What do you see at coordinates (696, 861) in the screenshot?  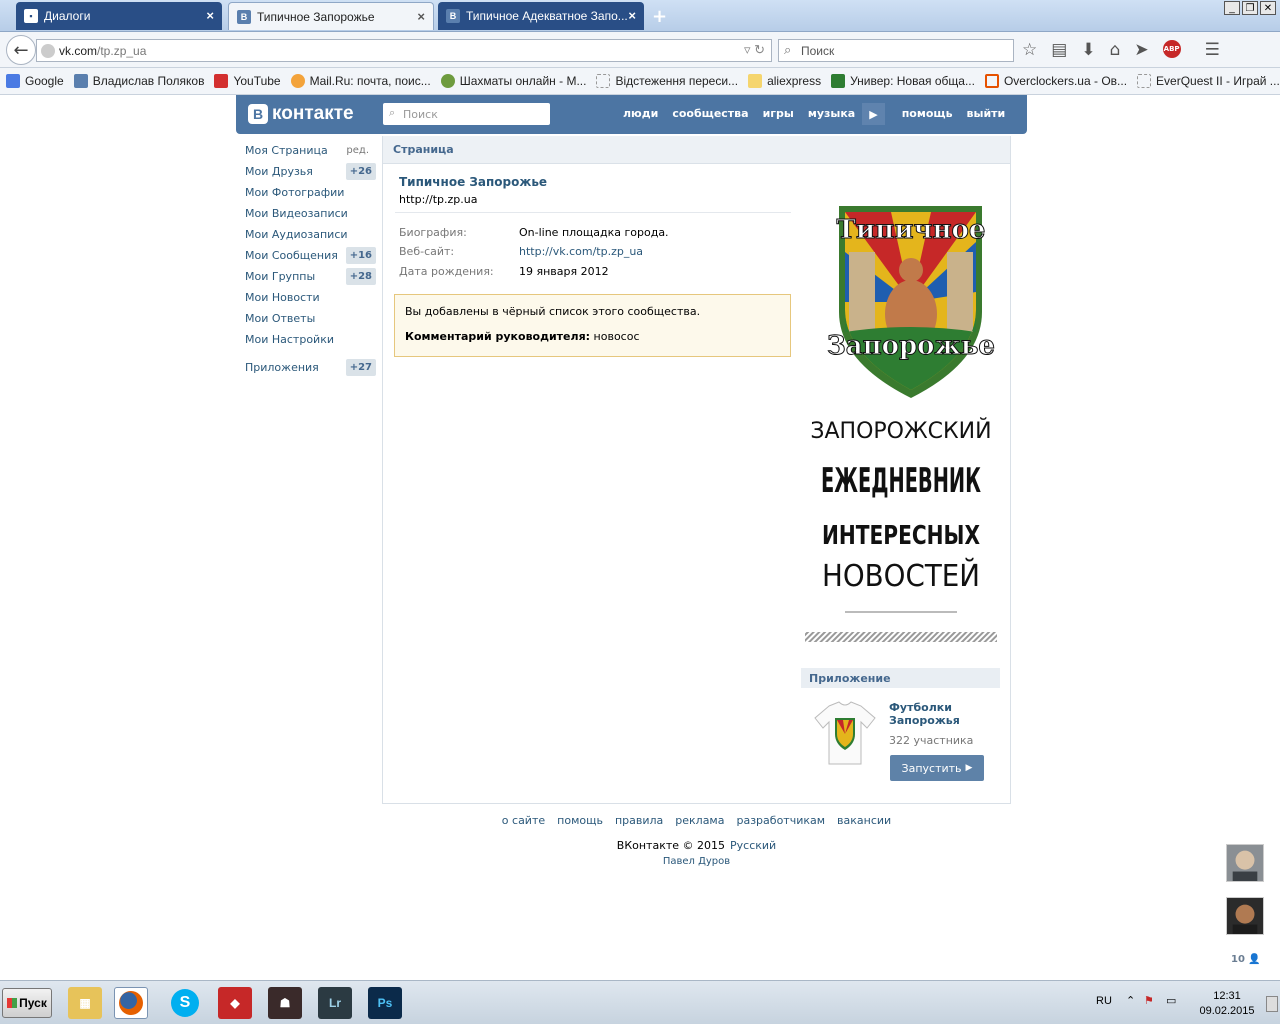 I see `author-link: Павел Дуров` at bounding box center [696, 861].